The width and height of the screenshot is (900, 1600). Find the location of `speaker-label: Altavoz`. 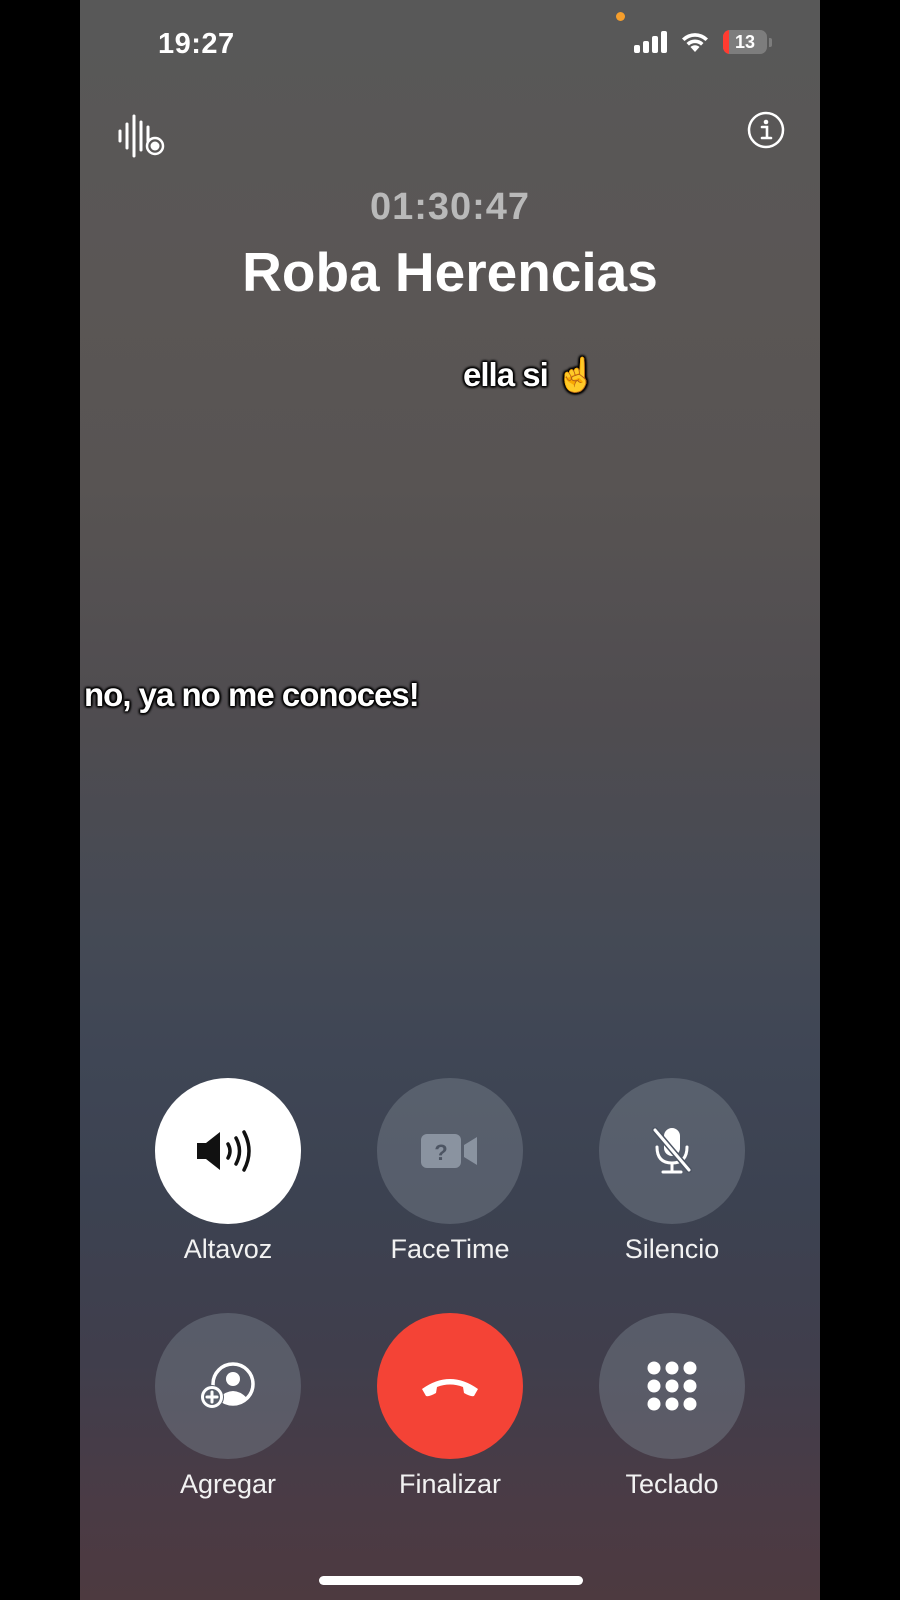

speaker-label: Altavoz is located at coordinates (228, 1249).